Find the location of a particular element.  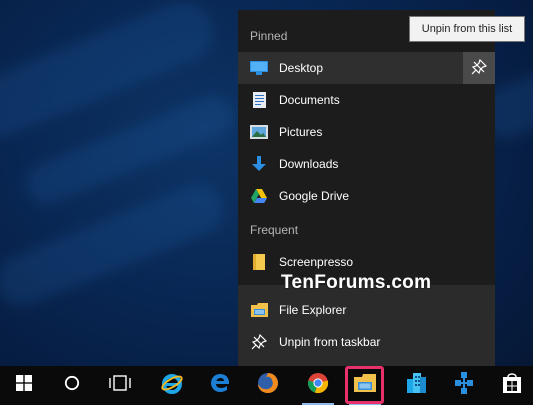

google-drive-icon is located at coordinates (259, 196).